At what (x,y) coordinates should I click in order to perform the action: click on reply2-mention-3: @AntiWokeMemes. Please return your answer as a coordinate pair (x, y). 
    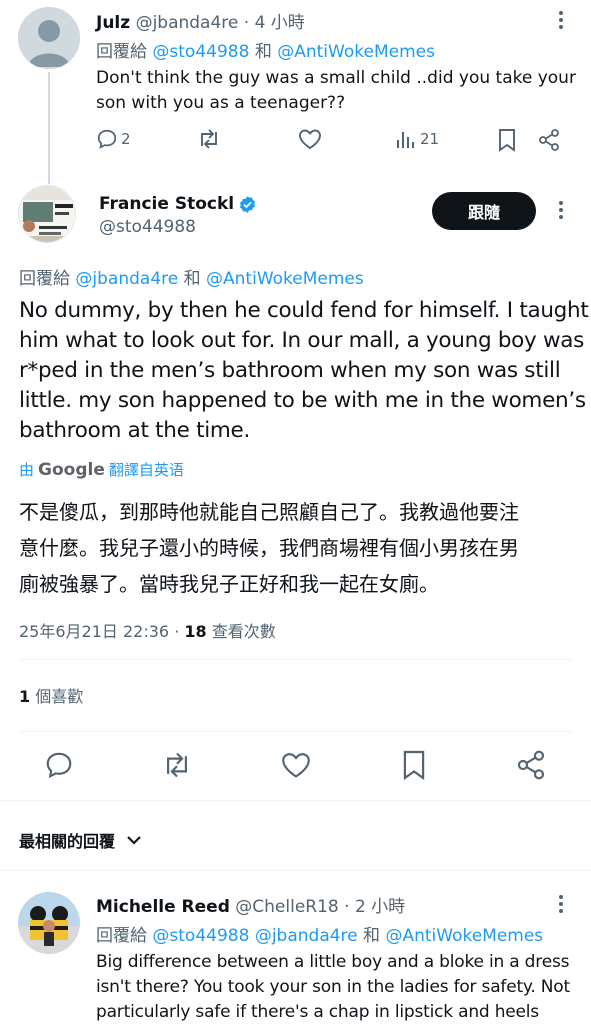
    Looking at the image, I should click on (464, 936).